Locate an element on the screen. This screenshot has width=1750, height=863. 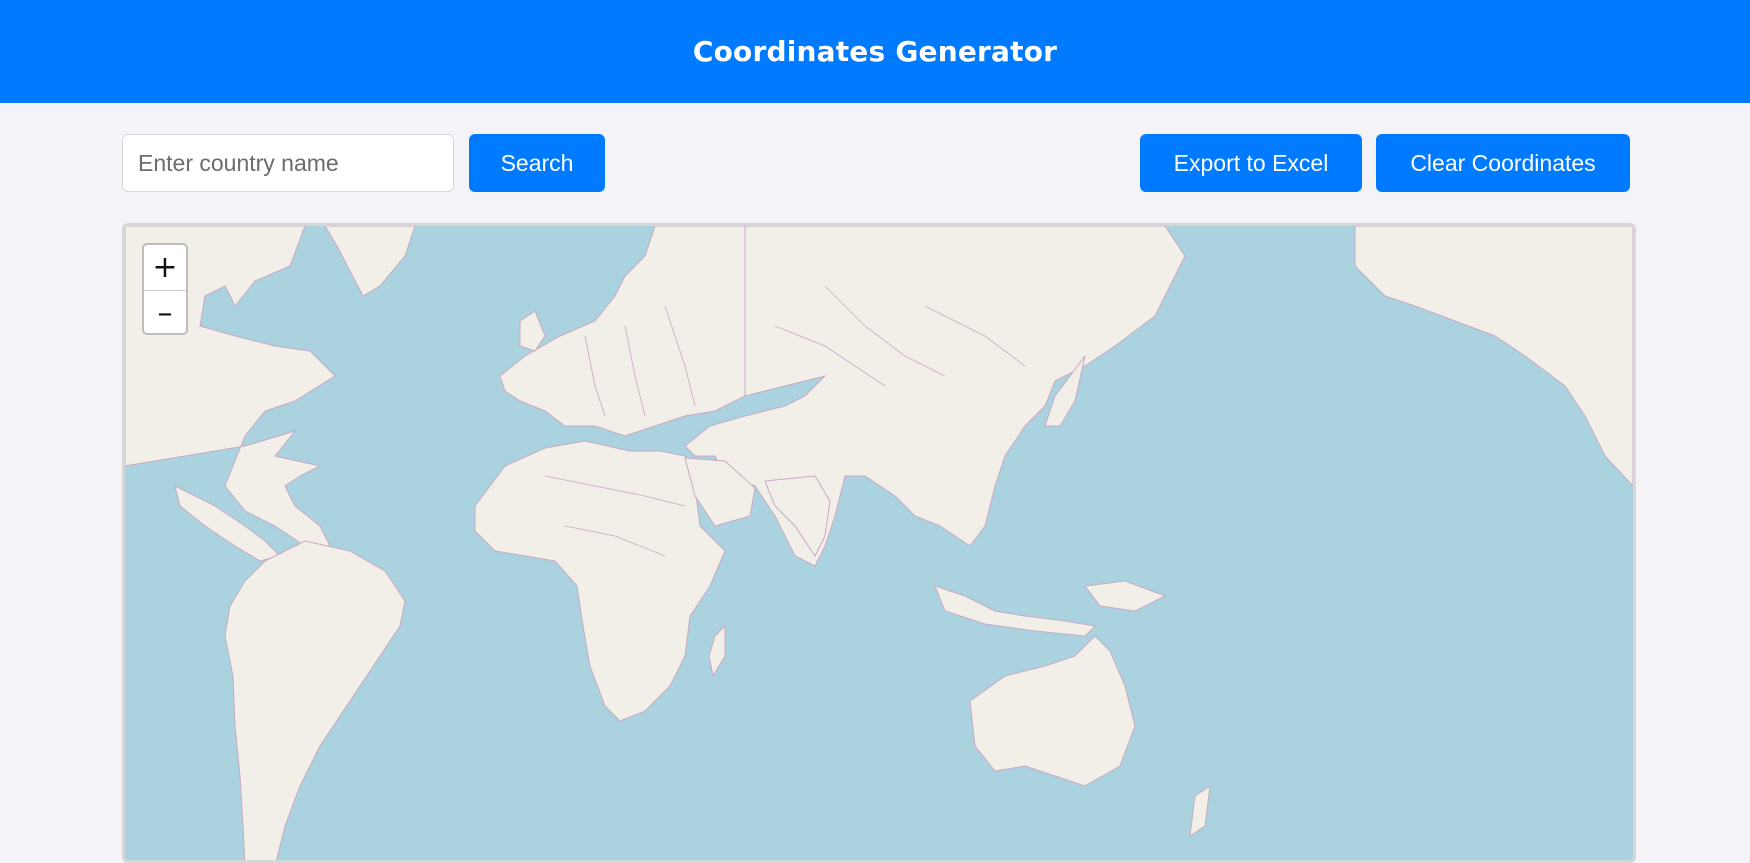
app-header: Coordinates Generator is located at coordinates (875, 51).